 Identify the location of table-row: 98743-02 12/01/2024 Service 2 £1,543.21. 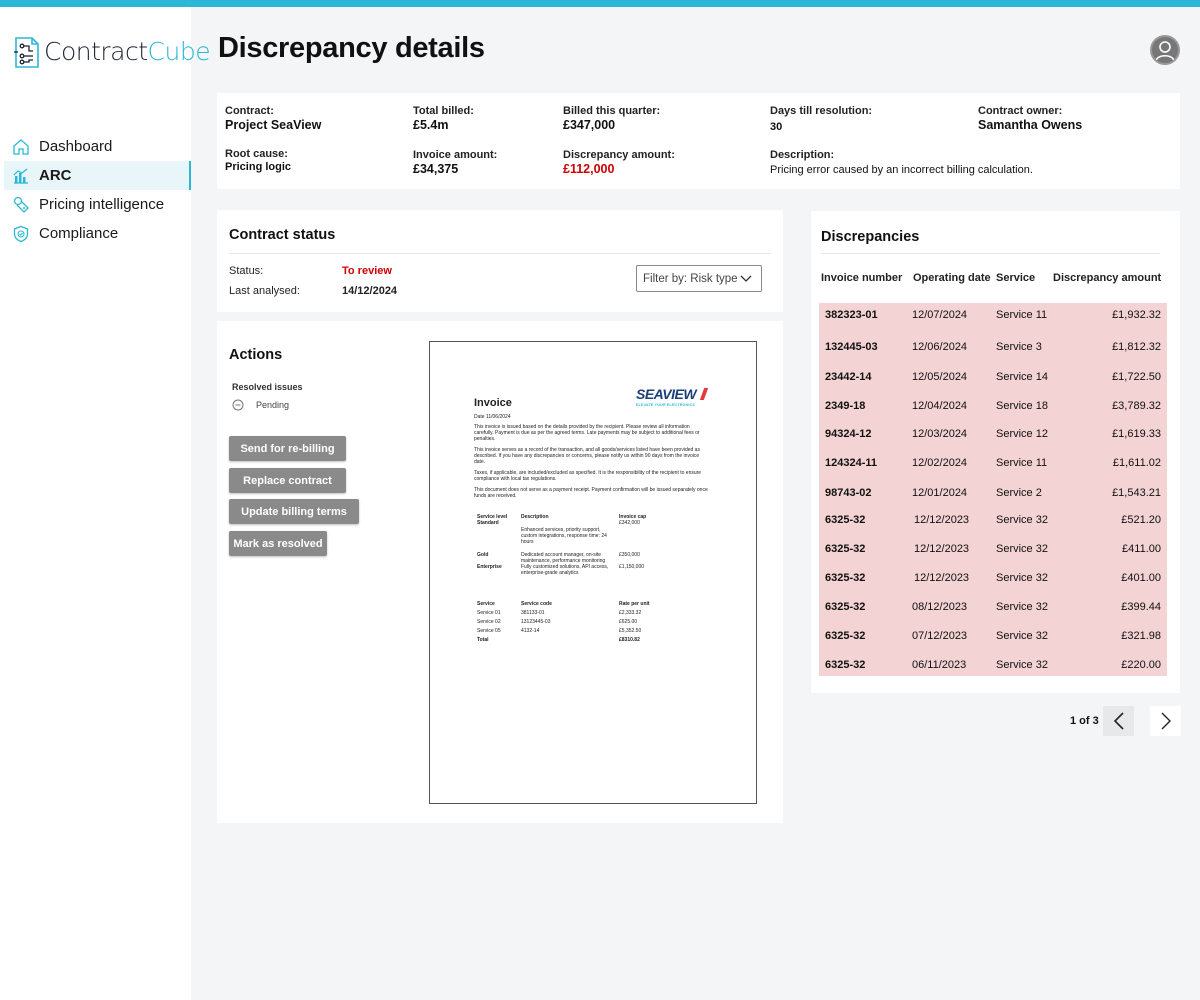
(993, 494).